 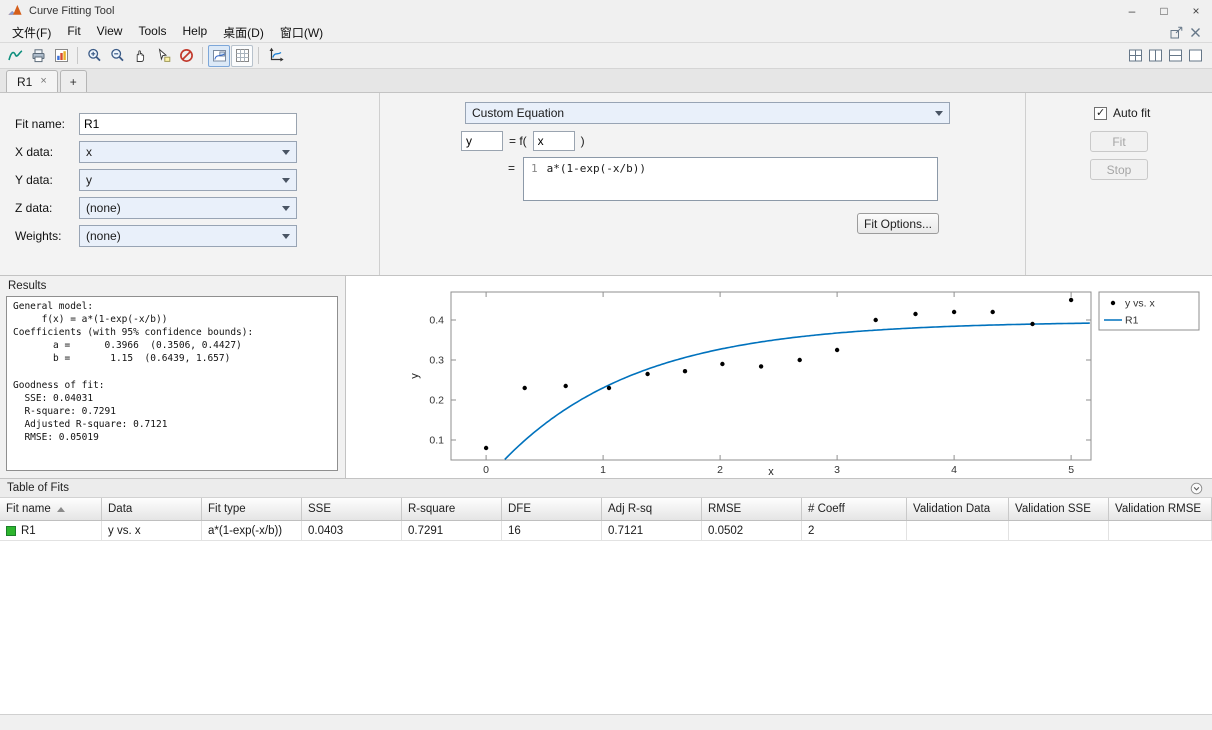 I want to click on datacursor-icon, so click(x=163, y=56).